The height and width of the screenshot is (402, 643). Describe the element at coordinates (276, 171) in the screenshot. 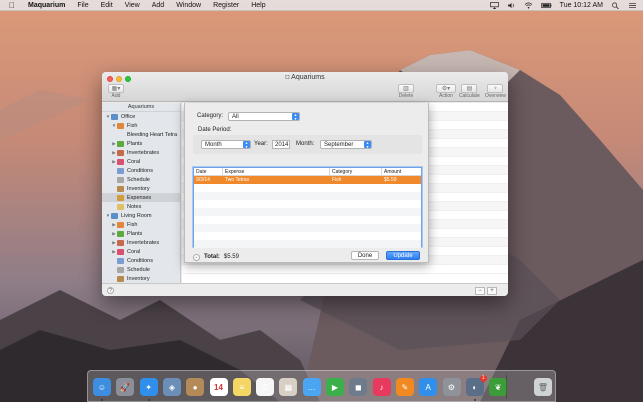

I see `col-expense-header: Expense` at that location.